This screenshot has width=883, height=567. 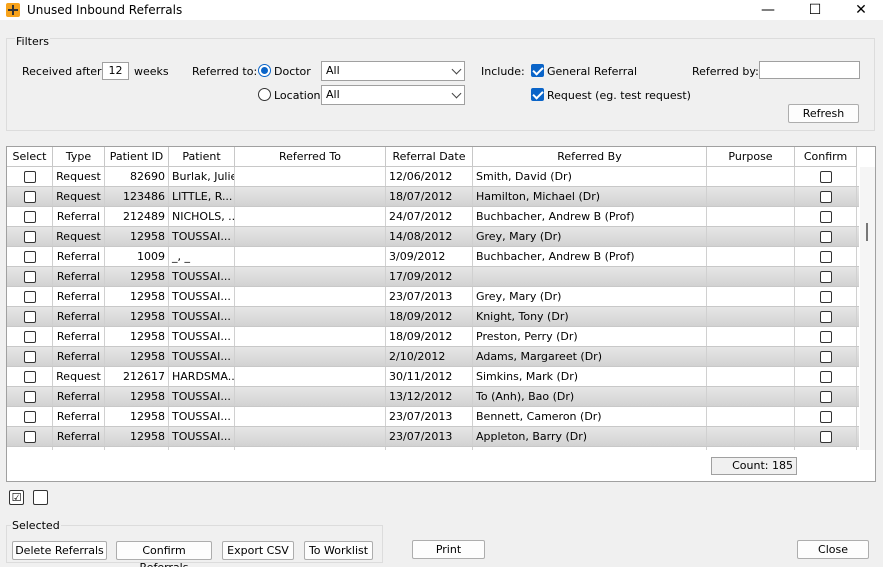 What do you see at coordinates (768, 10) in the screenshot?
I see `minimize-button: —` at bounding box center [768, 10].